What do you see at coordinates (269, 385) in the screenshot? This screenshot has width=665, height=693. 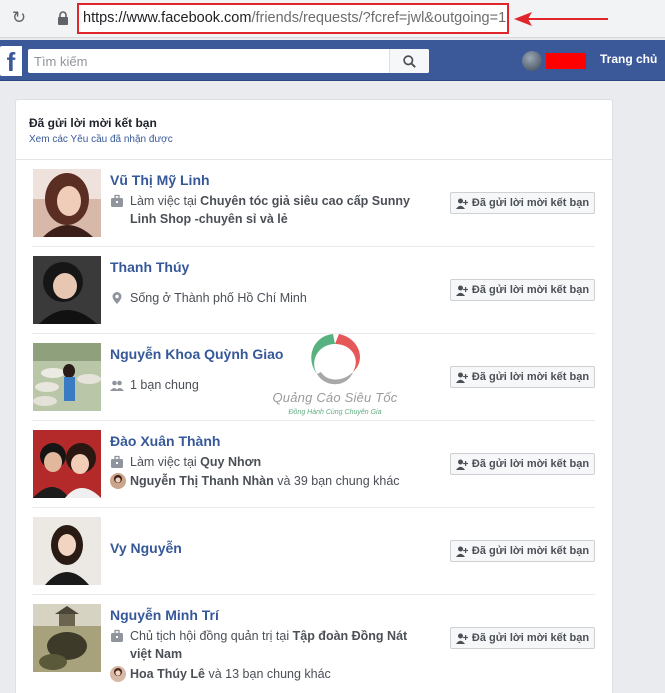 I see `mutual-friends-info: 1 bạn chung` at bounding box center [269, 385].